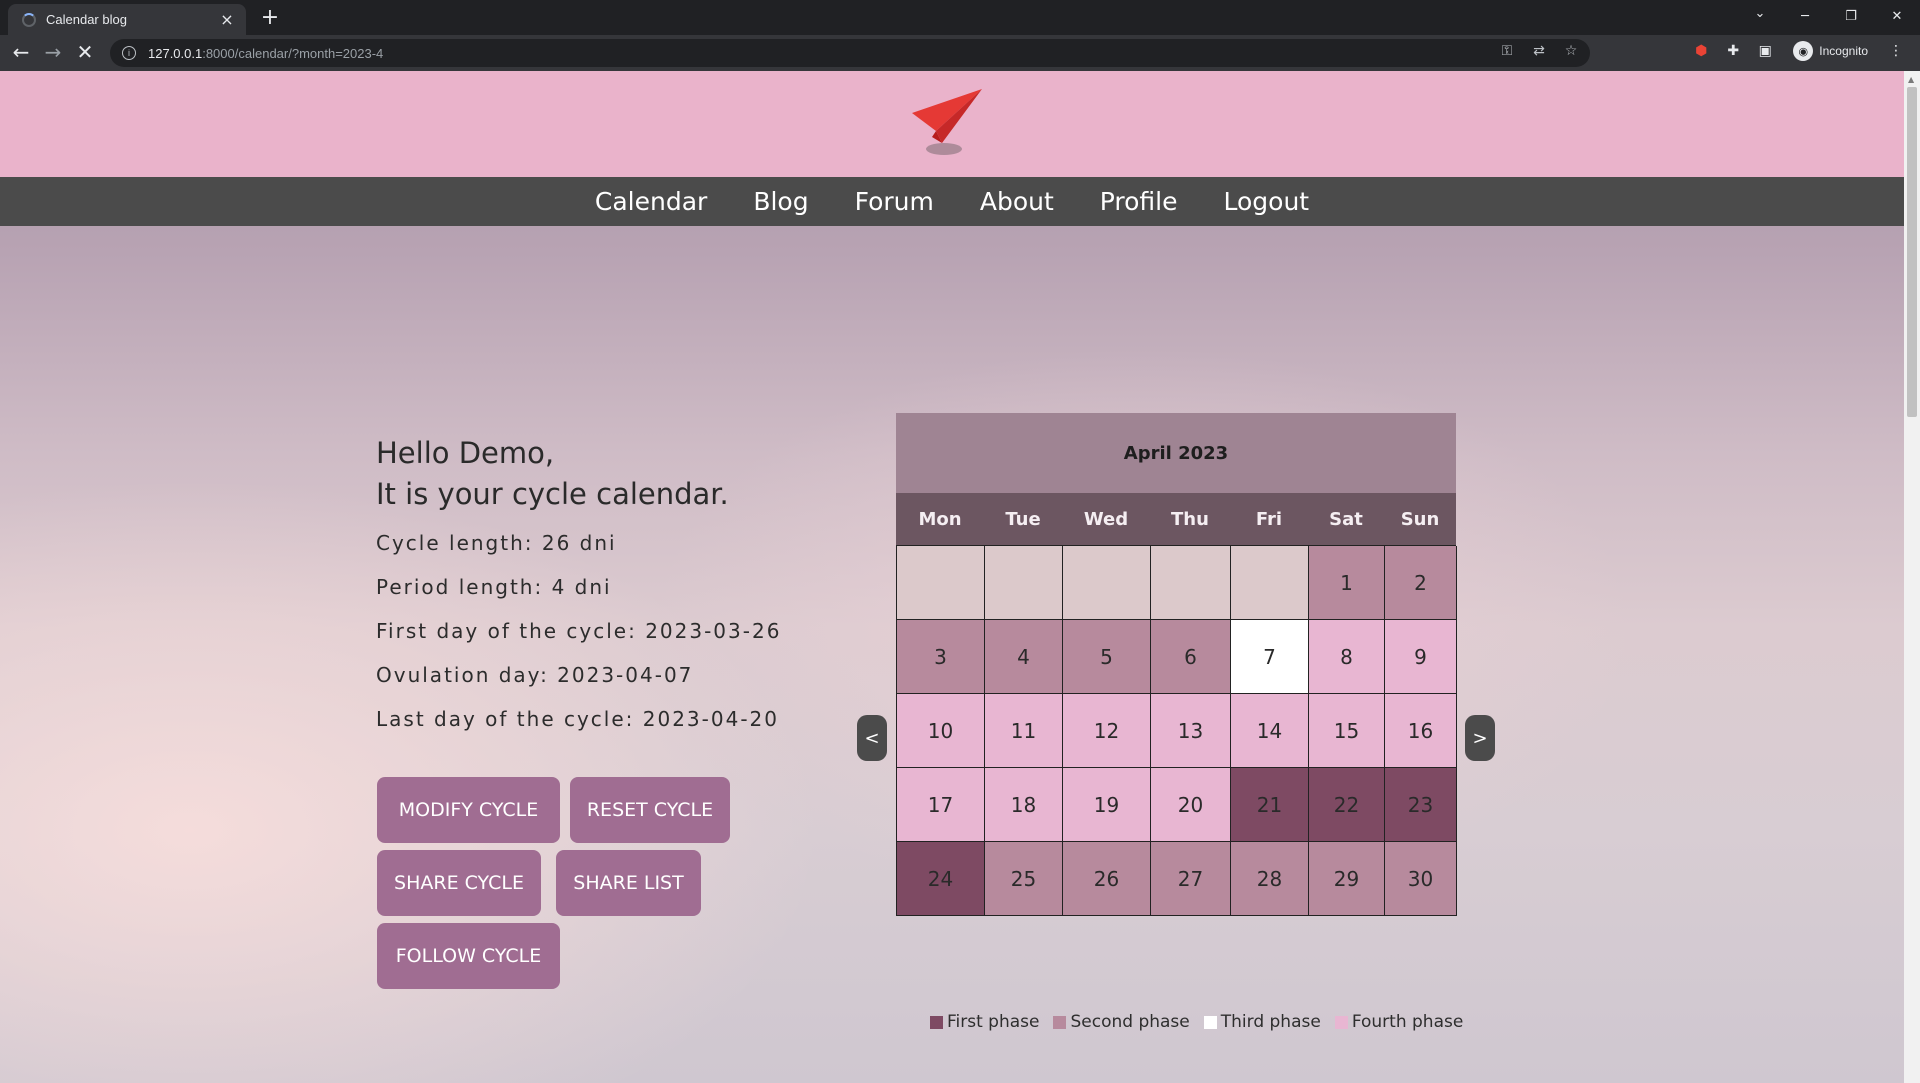 The image size is (1920, 1083). I want to click on calendar-day-cell: 2, so click(1421, 583).